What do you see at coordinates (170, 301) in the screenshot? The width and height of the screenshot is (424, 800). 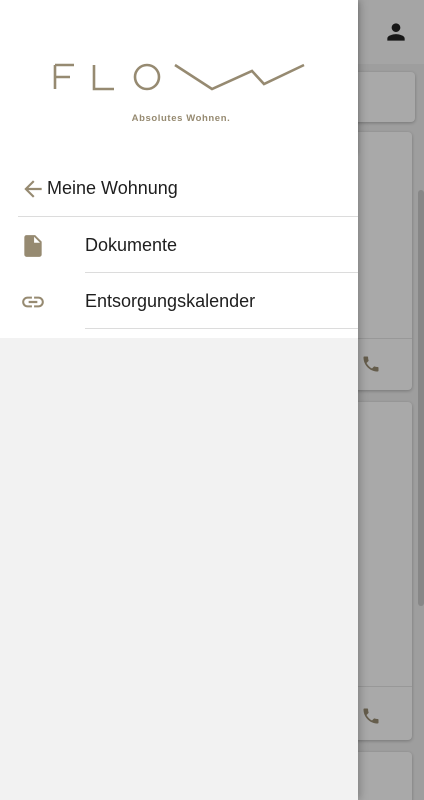 I see `menu-item-label: Entsorgungskalender` at bounding box center [170, 301].